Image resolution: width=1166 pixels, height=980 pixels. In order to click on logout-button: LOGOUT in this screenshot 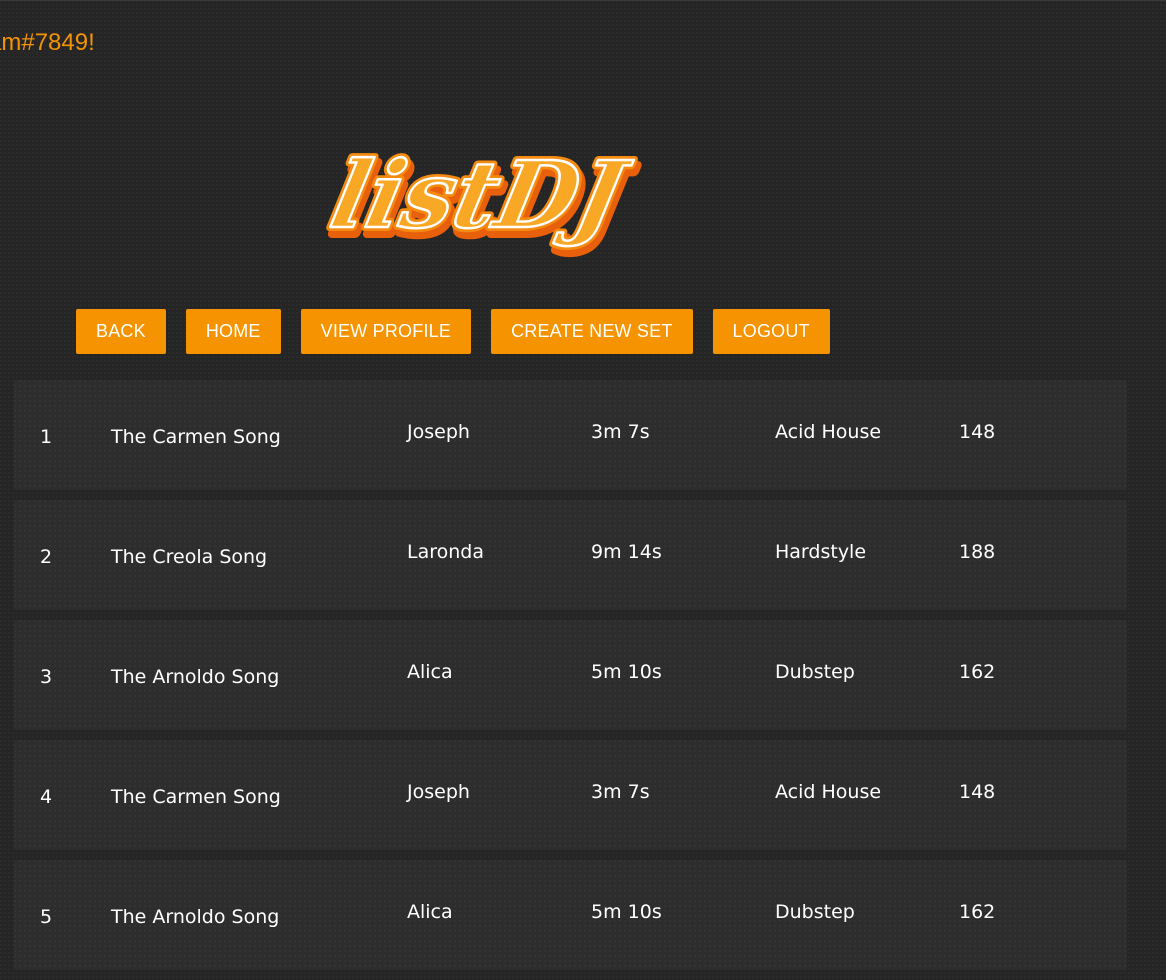, I will do `click(771, 331)`.